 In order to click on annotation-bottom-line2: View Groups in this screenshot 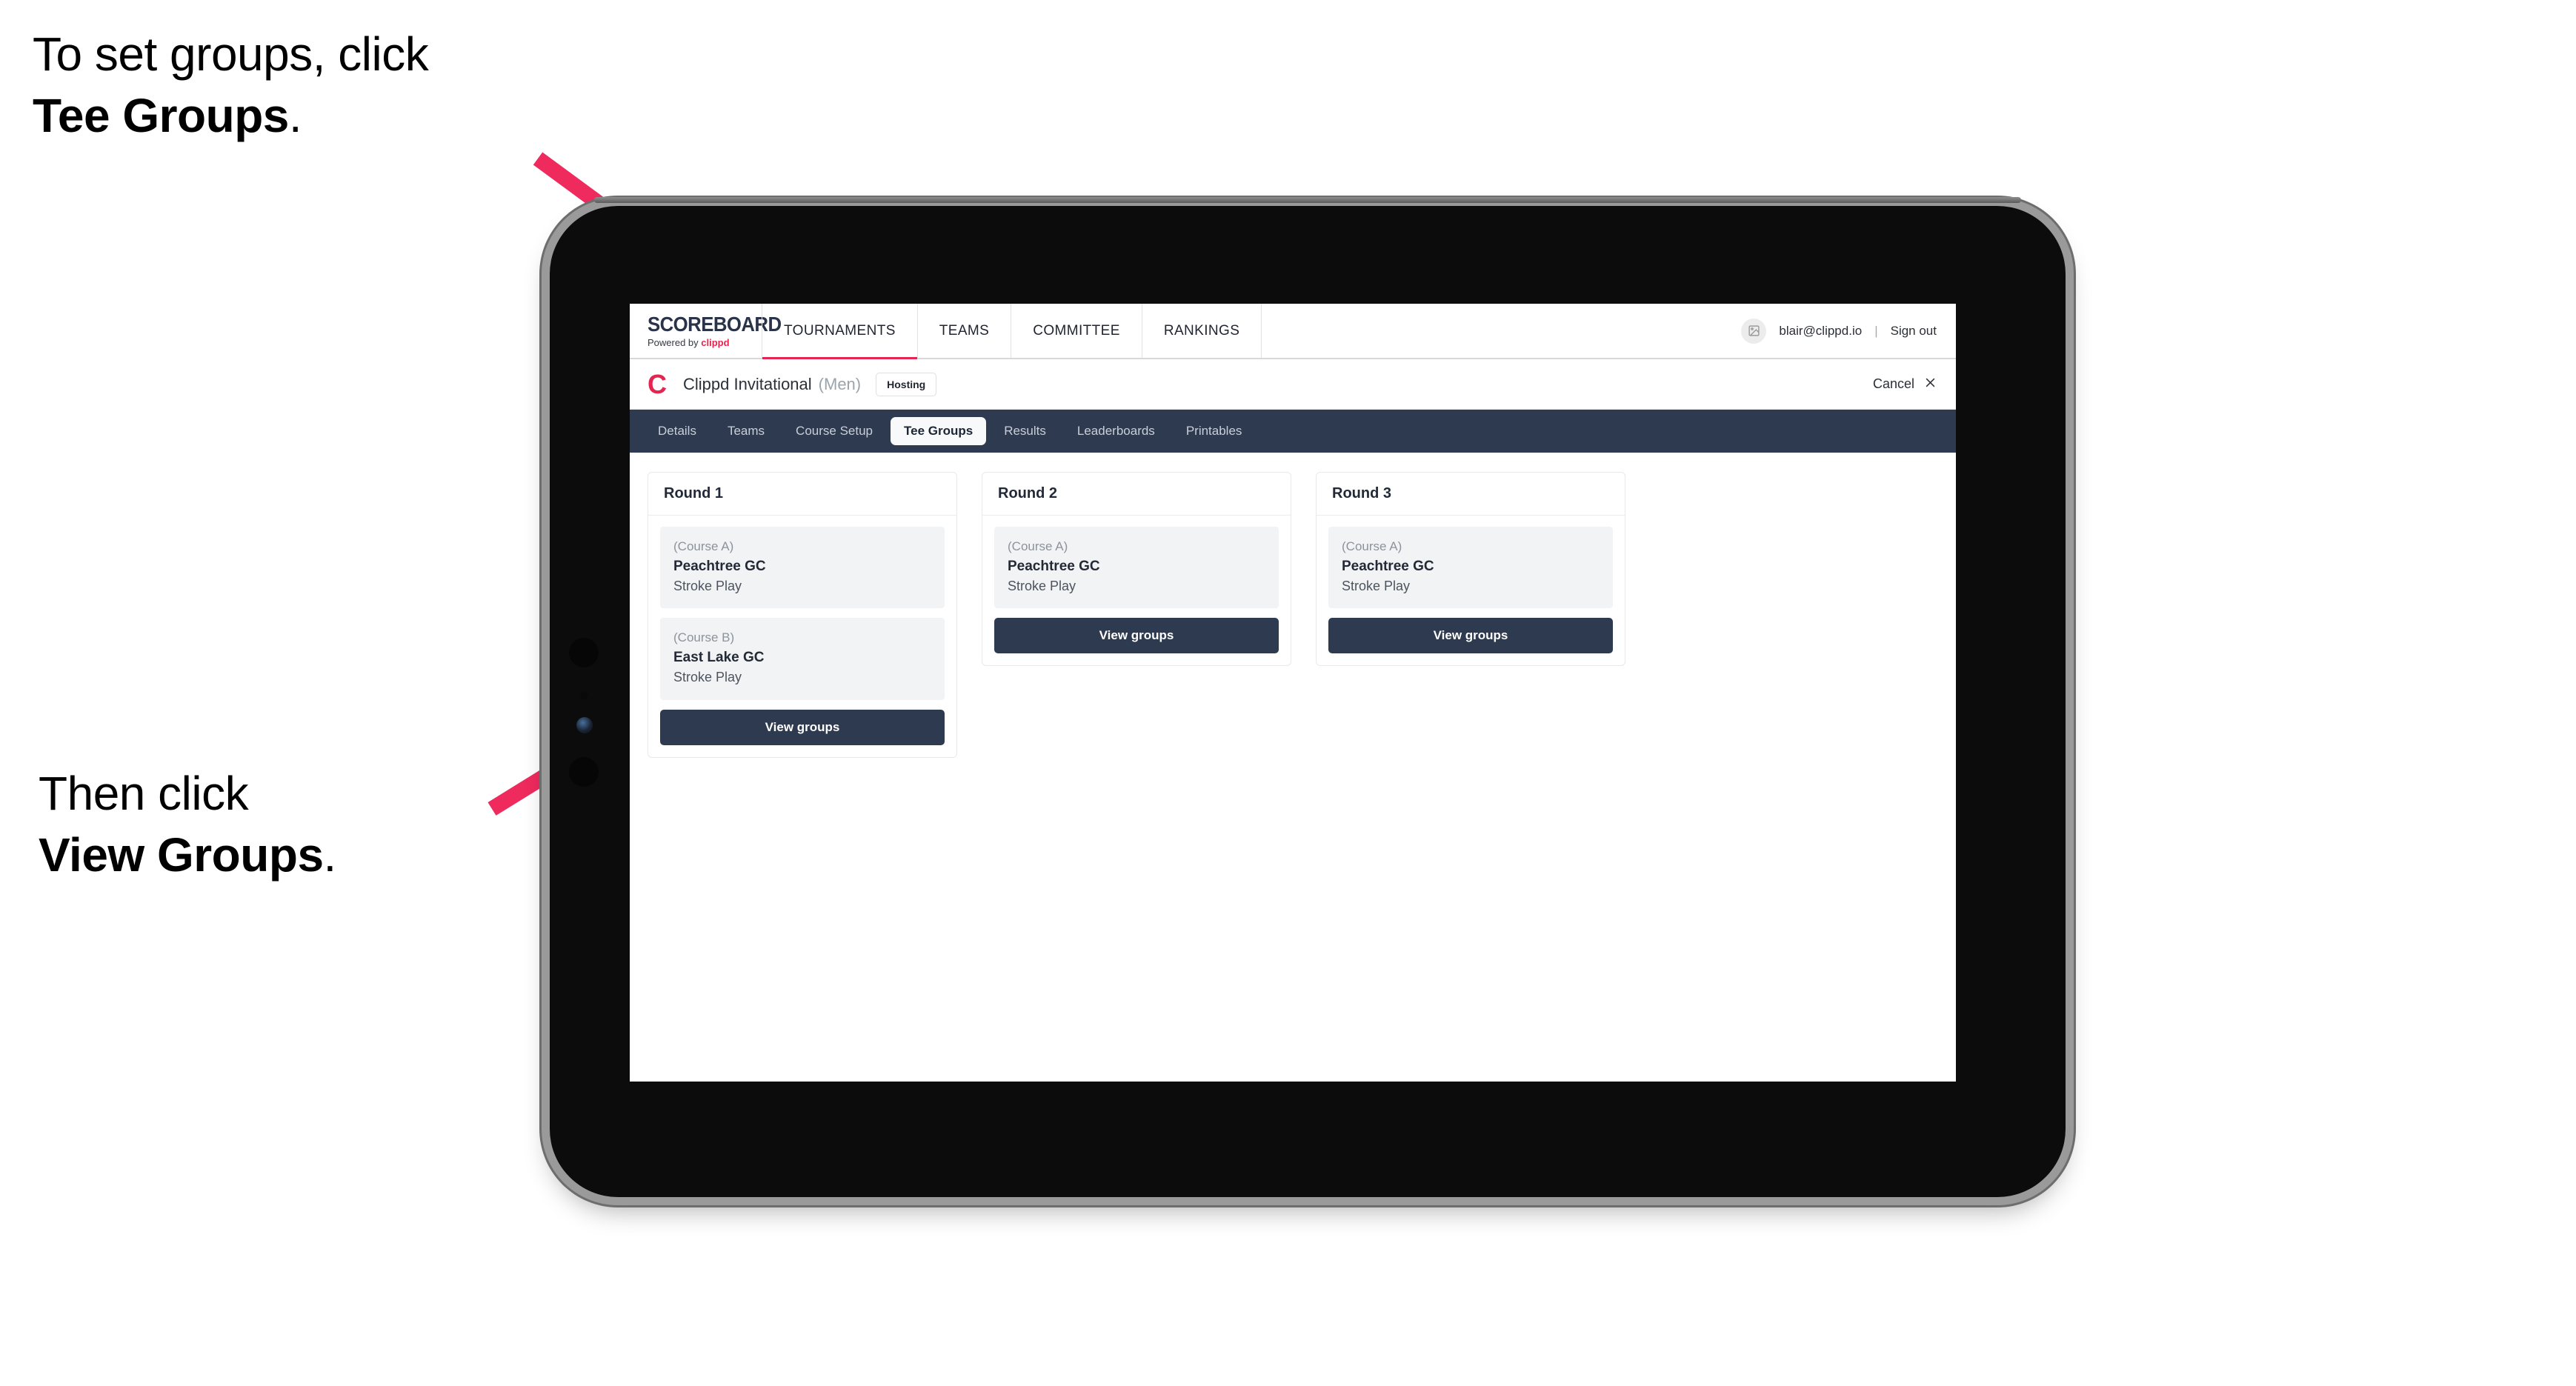, I will do `click(181, 855)`.